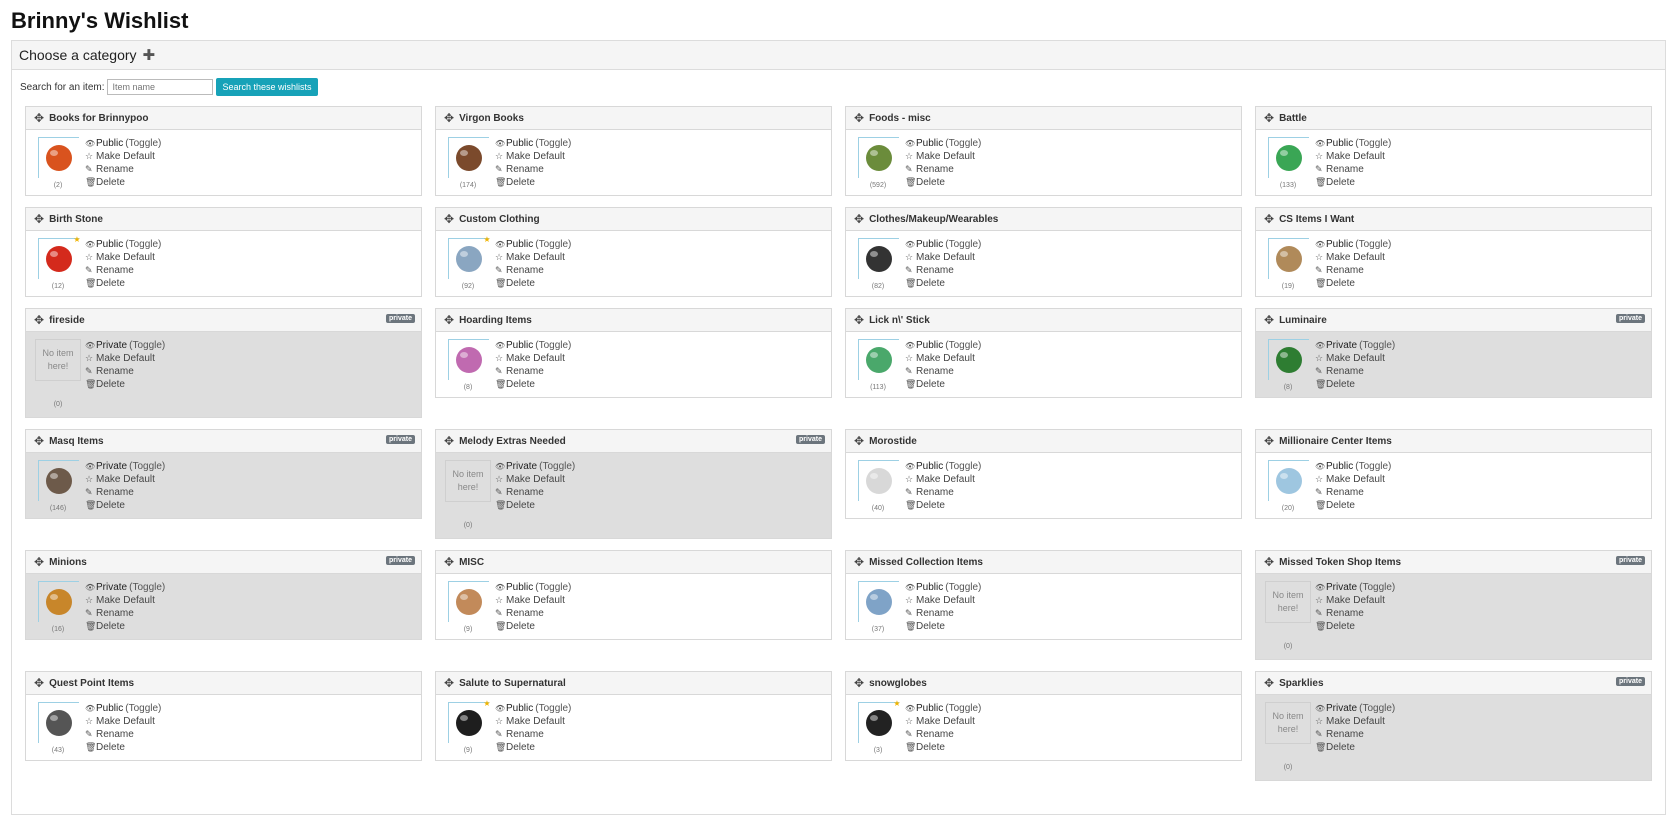 Image resolution: width=1680 pixels, height=834 pixels. Describe the element at coordinates (838, 55) in the screenshot. I see `category-header: Choose a category ✚` at that location.